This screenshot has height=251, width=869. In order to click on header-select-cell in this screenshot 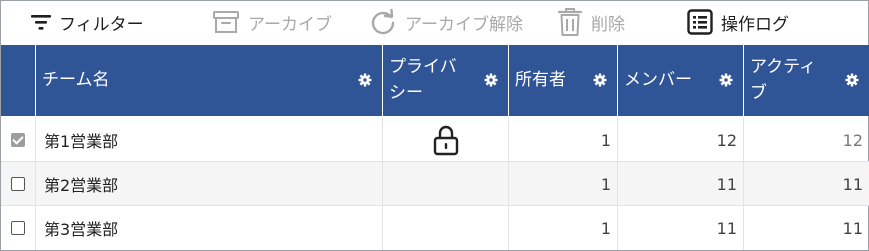, I will do `click(18, 80)`.